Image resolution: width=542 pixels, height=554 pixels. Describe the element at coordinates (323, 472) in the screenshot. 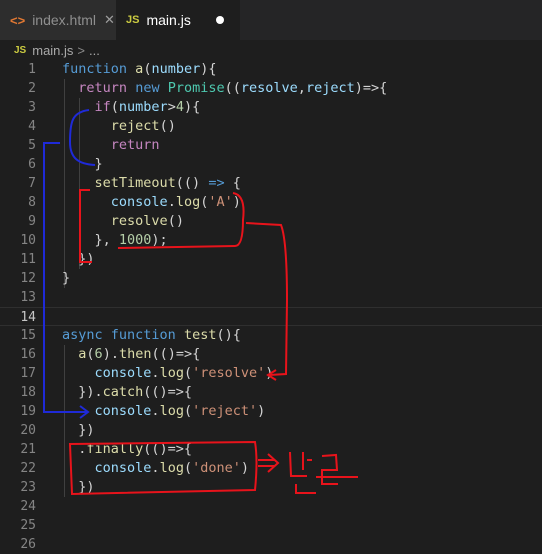

I see `red-handwriting-mark` at that location.